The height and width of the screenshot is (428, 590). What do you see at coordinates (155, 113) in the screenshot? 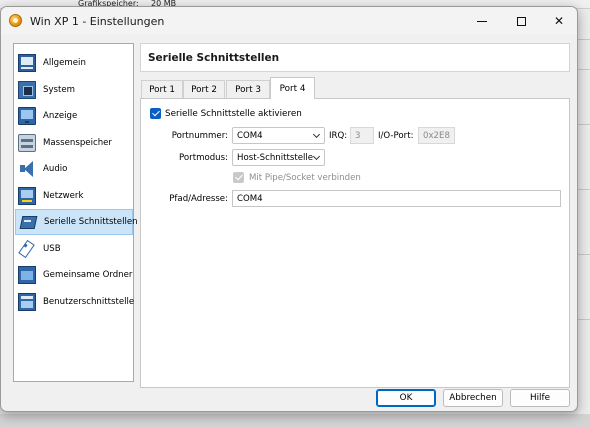
I see `enable-port-checkbox` at bounding box center [155, 113].